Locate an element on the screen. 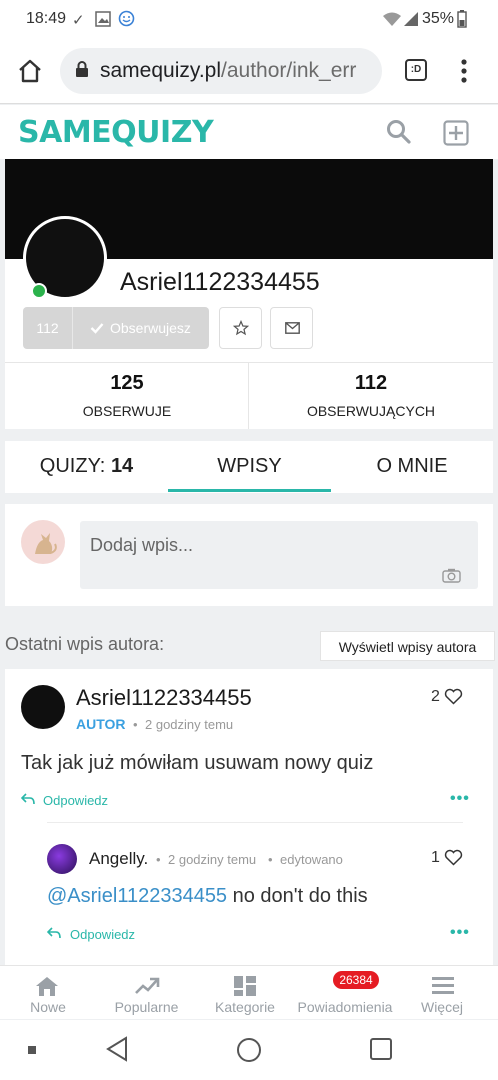  more-vert-icon is located at coordinates (464, 71).